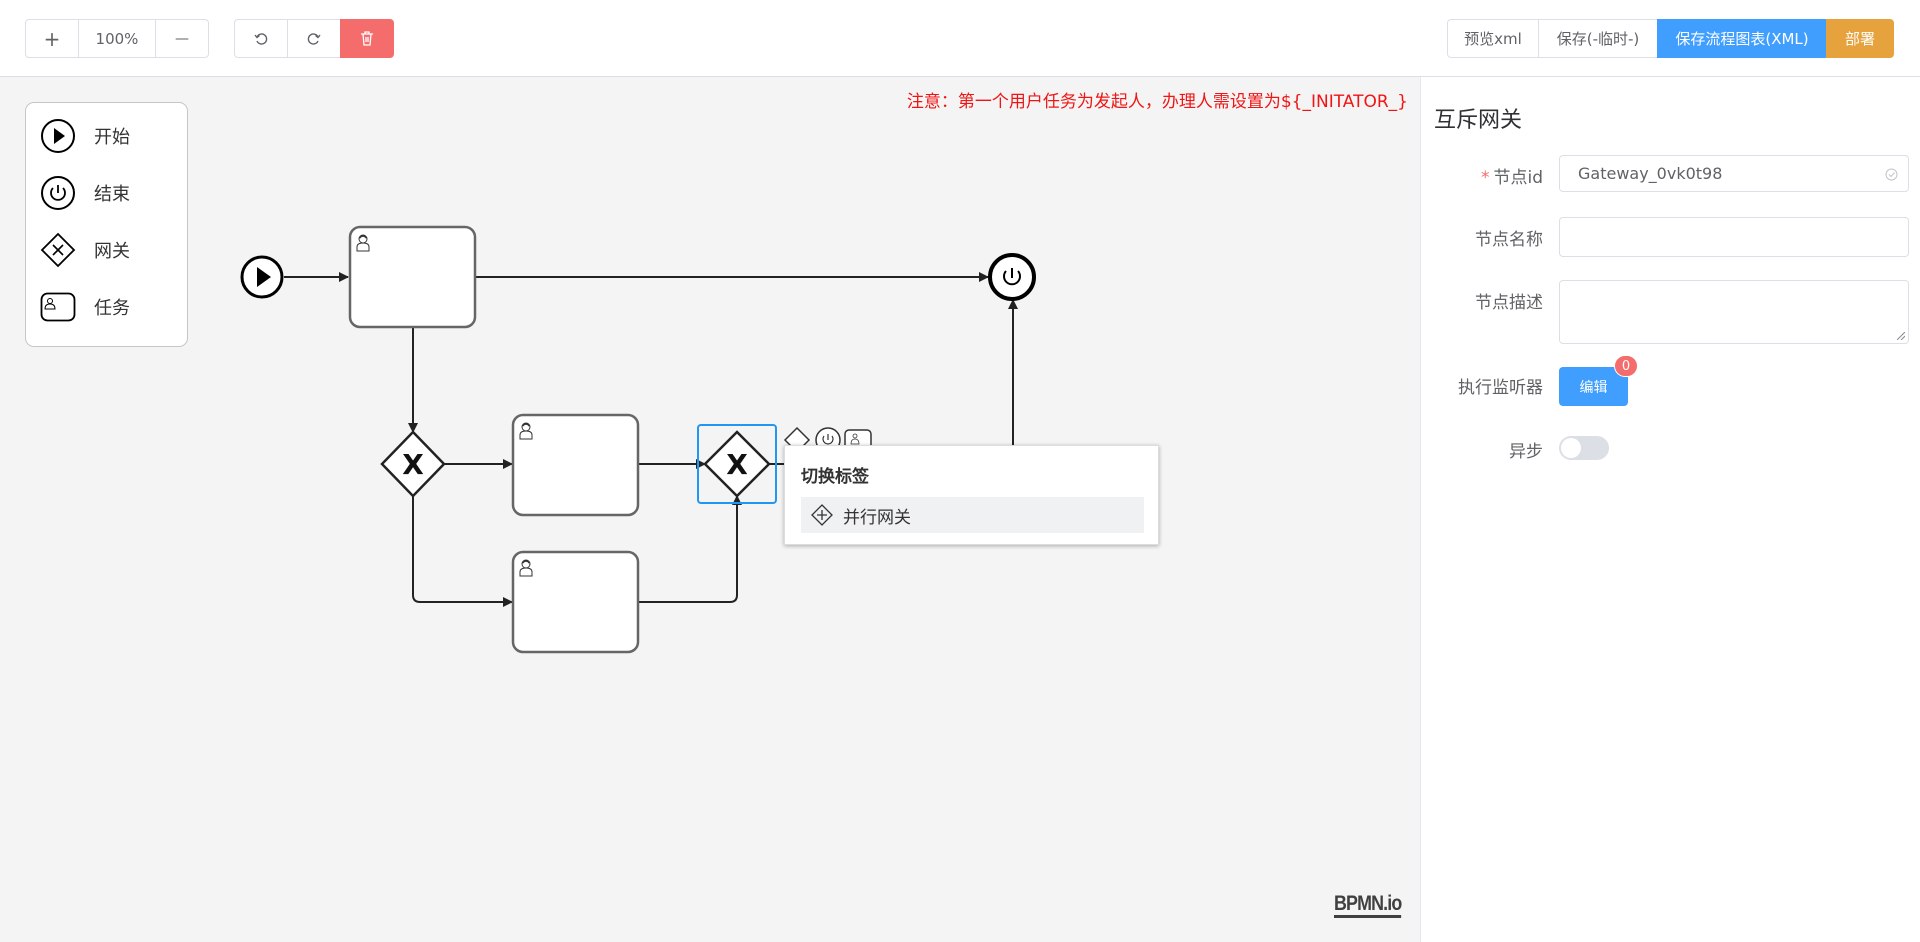 This screenshot has width=1920, height=942. What do you see at coordinates (112, 308) in the screenshot?
I see `palette-label: 任务` at bounding box center [112, 308].